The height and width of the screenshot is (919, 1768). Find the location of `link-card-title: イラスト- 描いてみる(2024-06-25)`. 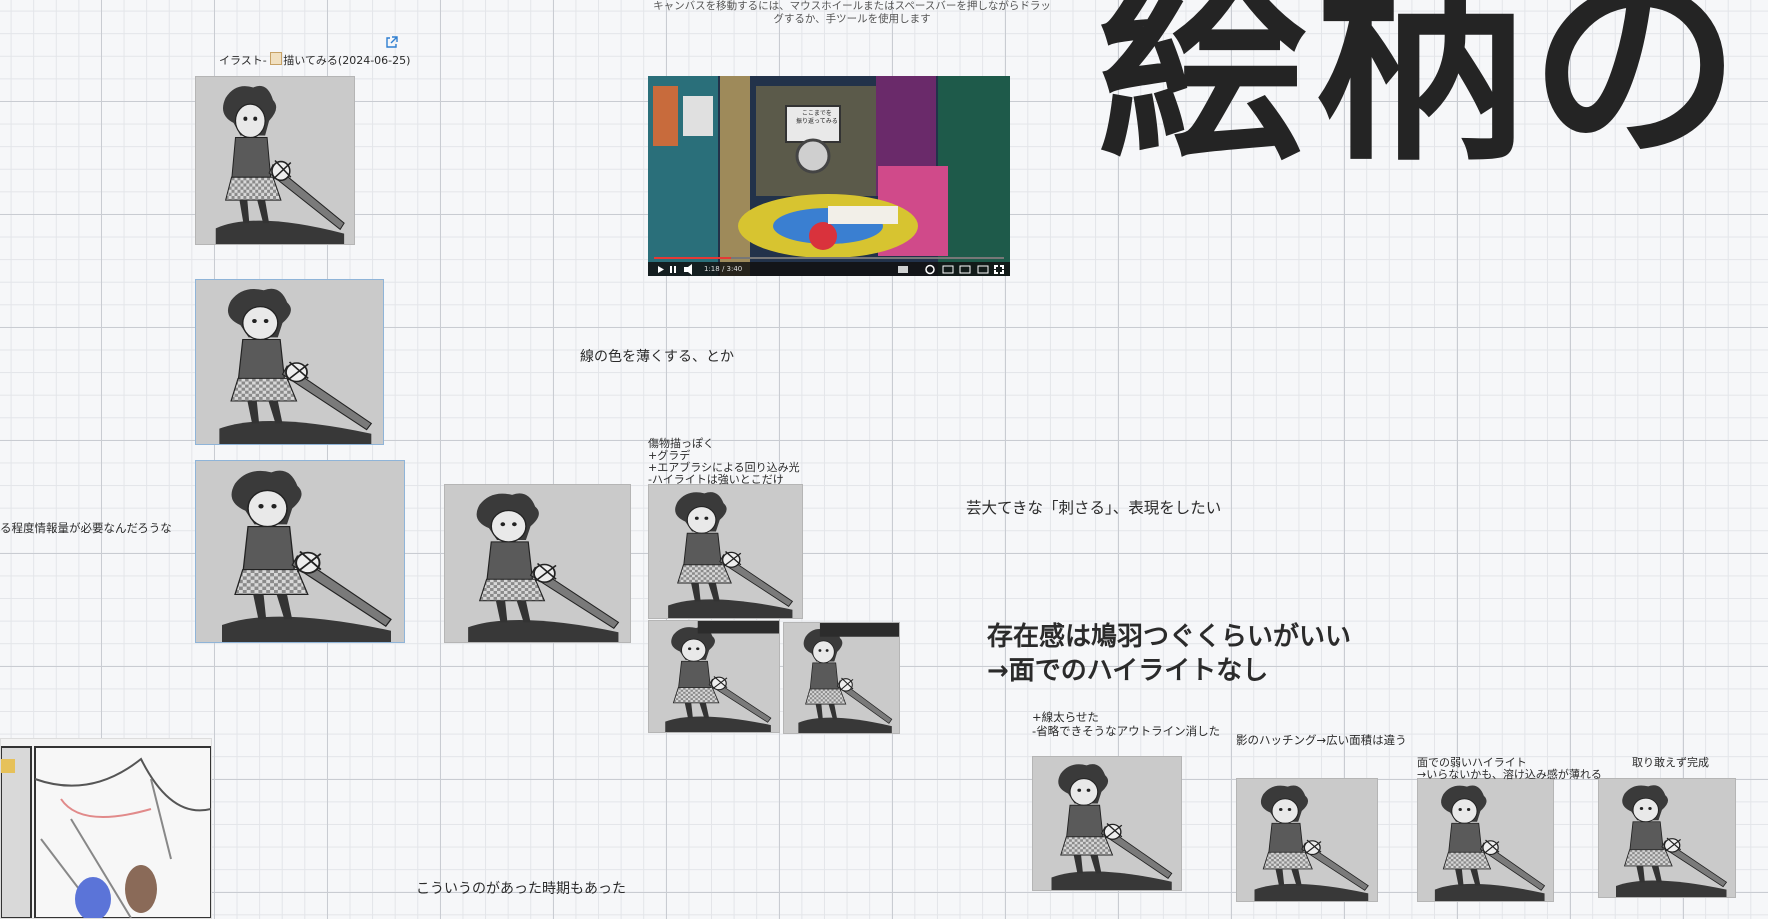

link-card-title: イラスト- 描いてみる(2024-06-25) is located at coordinates (314, 60).